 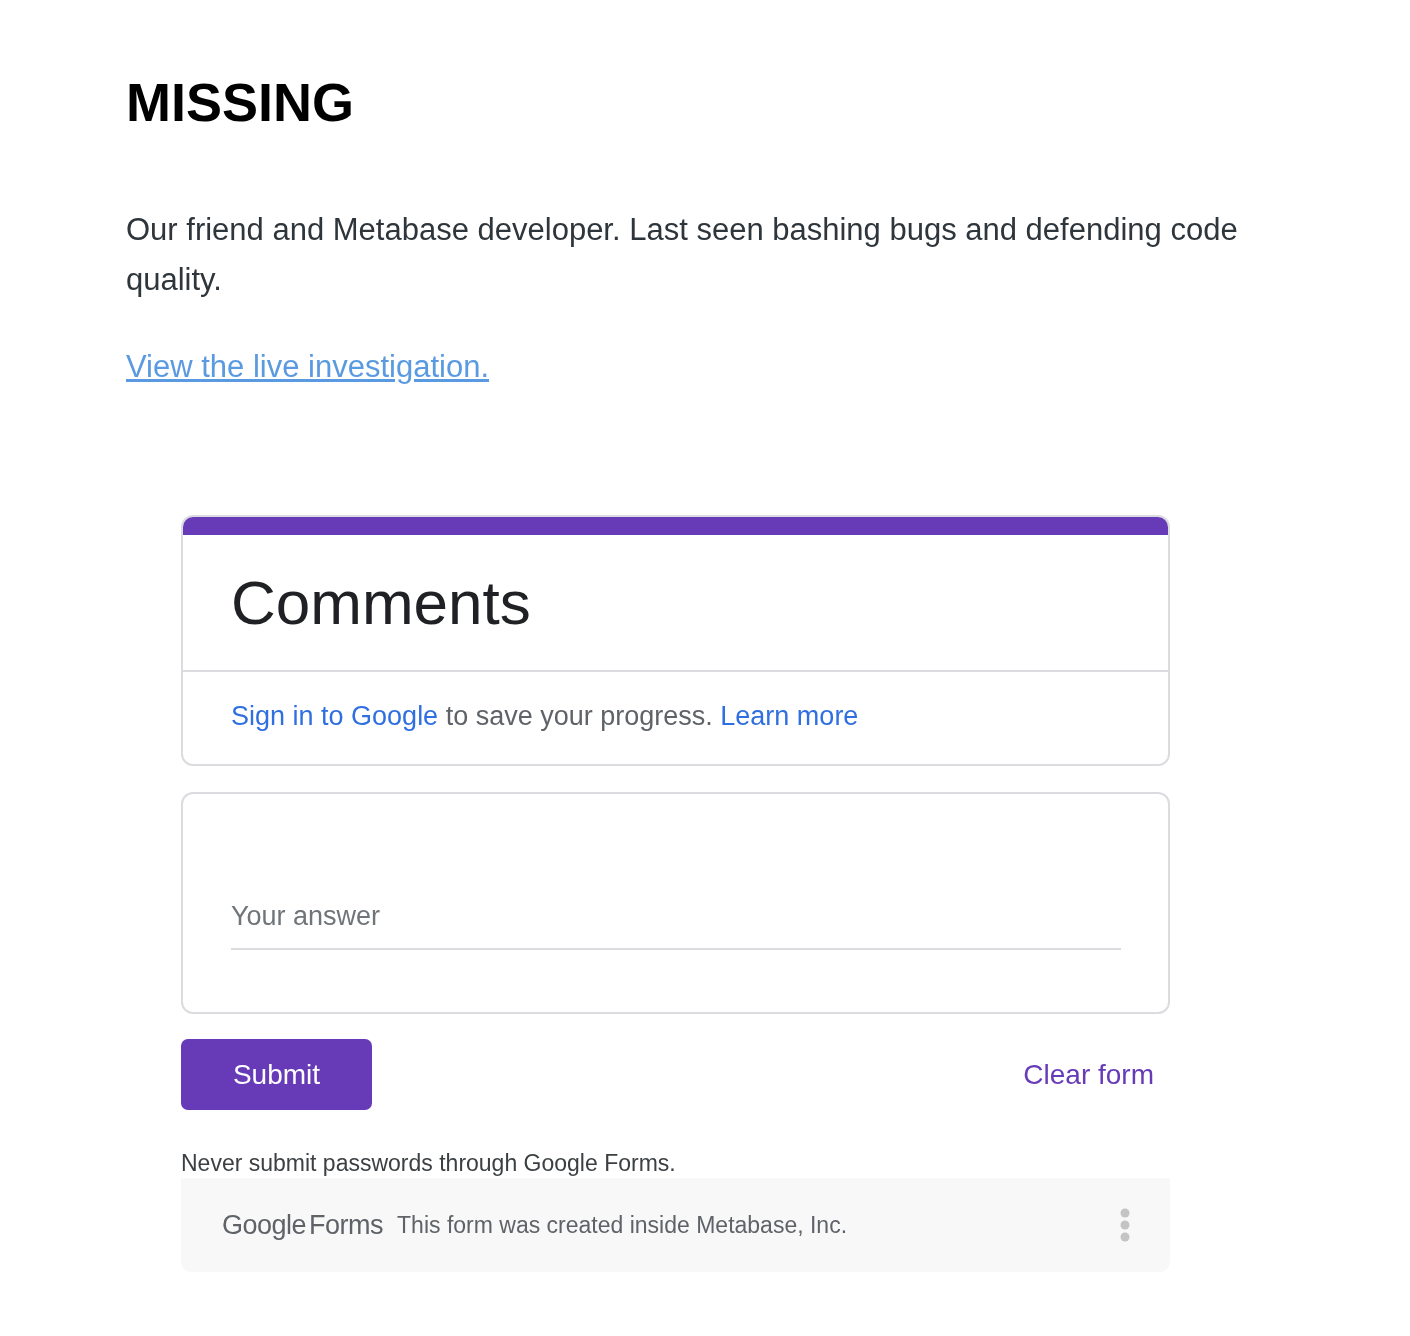 I want to click on clear-form-link: Clear form, so click(x=1088, y=1074).